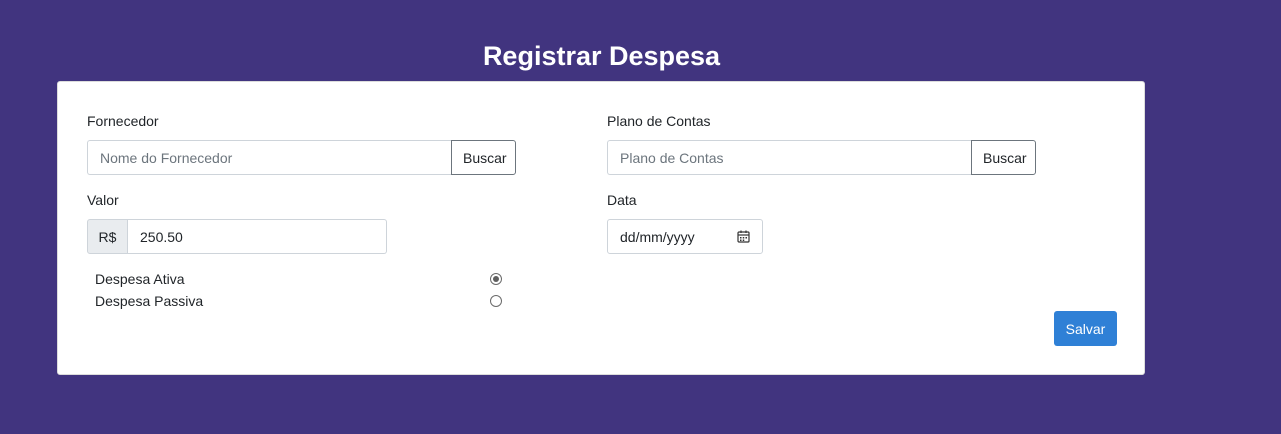  I want to click on despesa-ativa-label: Despesa Ativa, so click(140, 279).